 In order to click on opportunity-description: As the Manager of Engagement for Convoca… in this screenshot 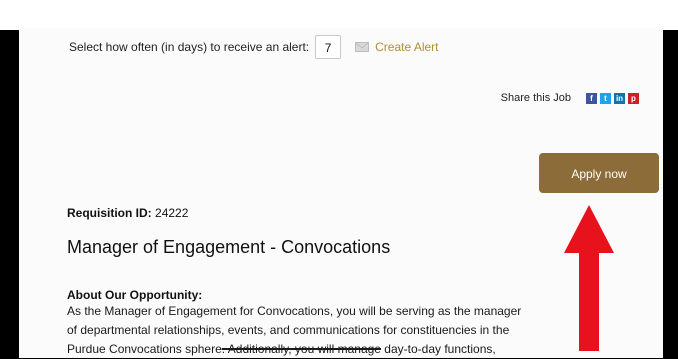, I will do `click(357, 330)`.